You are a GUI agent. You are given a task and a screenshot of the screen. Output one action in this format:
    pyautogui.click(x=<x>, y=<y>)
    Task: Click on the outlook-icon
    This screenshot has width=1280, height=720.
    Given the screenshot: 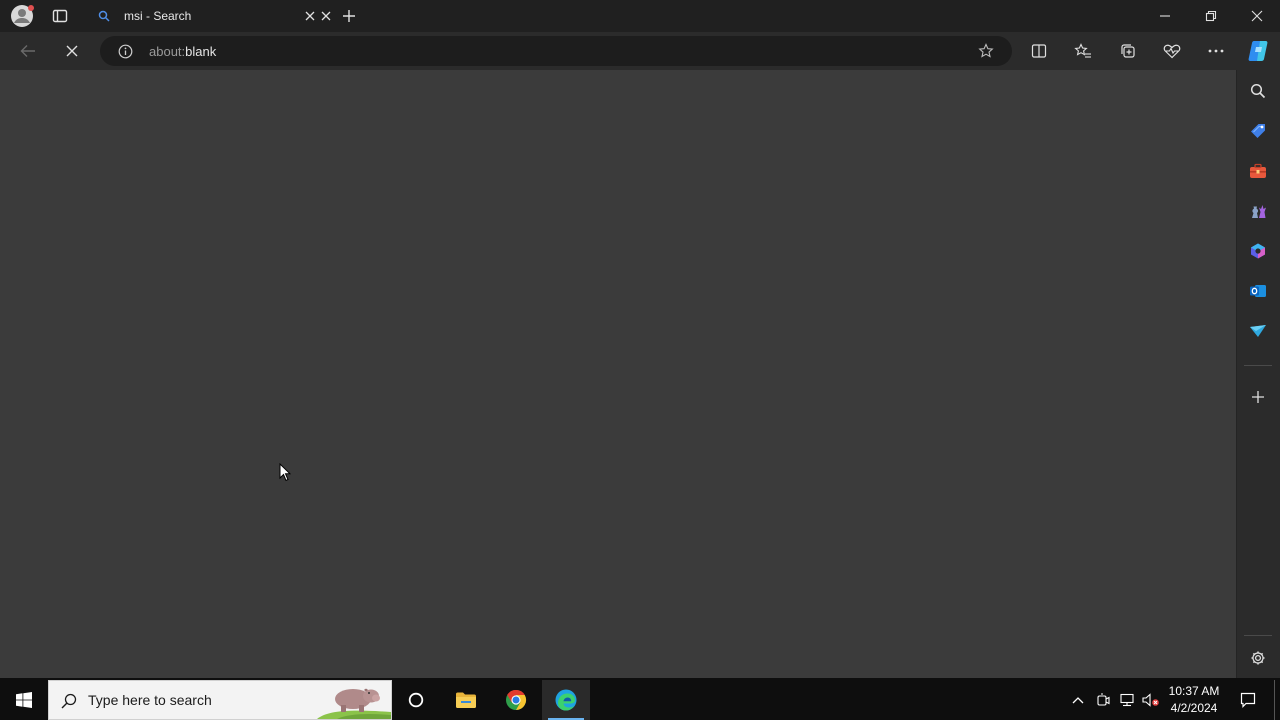 What is the action you would take?
    pyautogui.click(x=1258, y=291)
    